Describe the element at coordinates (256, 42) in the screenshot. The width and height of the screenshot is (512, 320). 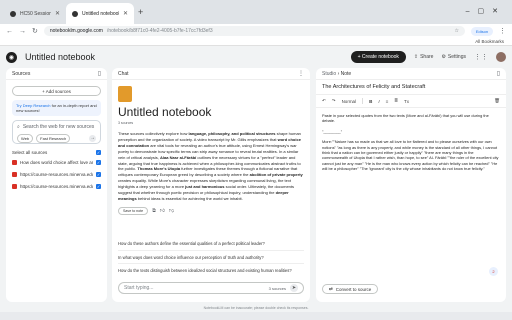
I see `bookmarks-bar: All Bookmarks` at that location.